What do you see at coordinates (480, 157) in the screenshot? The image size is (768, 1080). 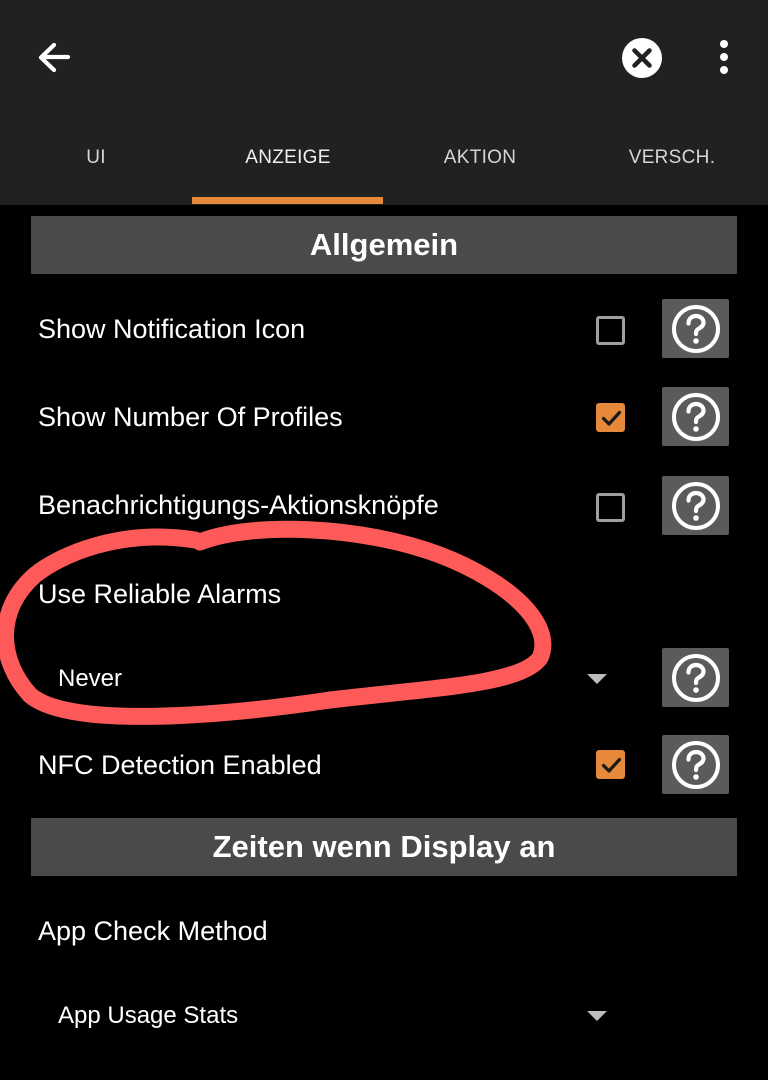 I see `tab-aktion: AKTION` at bounding box center [480, 157].